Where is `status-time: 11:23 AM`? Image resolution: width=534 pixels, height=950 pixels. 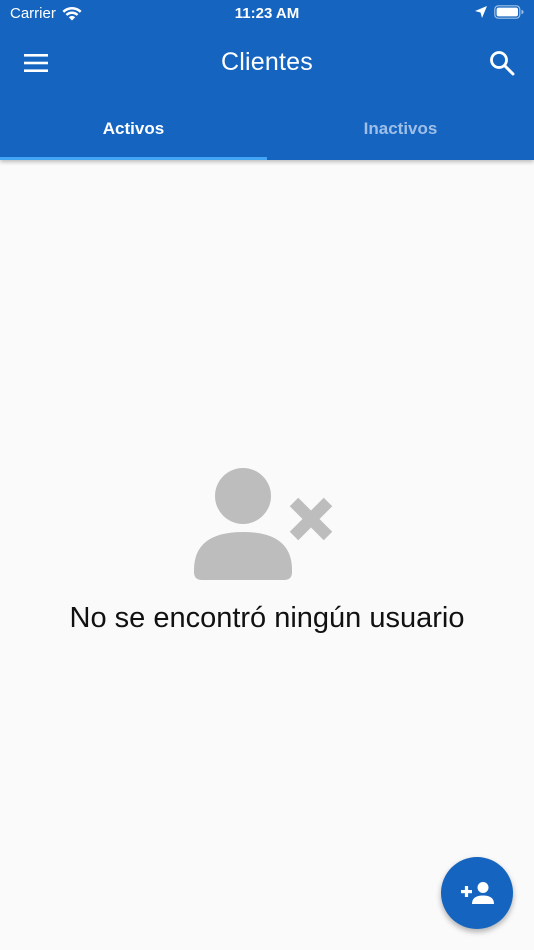 status-time: 11:23 AM is located at coordinates (267, 13).